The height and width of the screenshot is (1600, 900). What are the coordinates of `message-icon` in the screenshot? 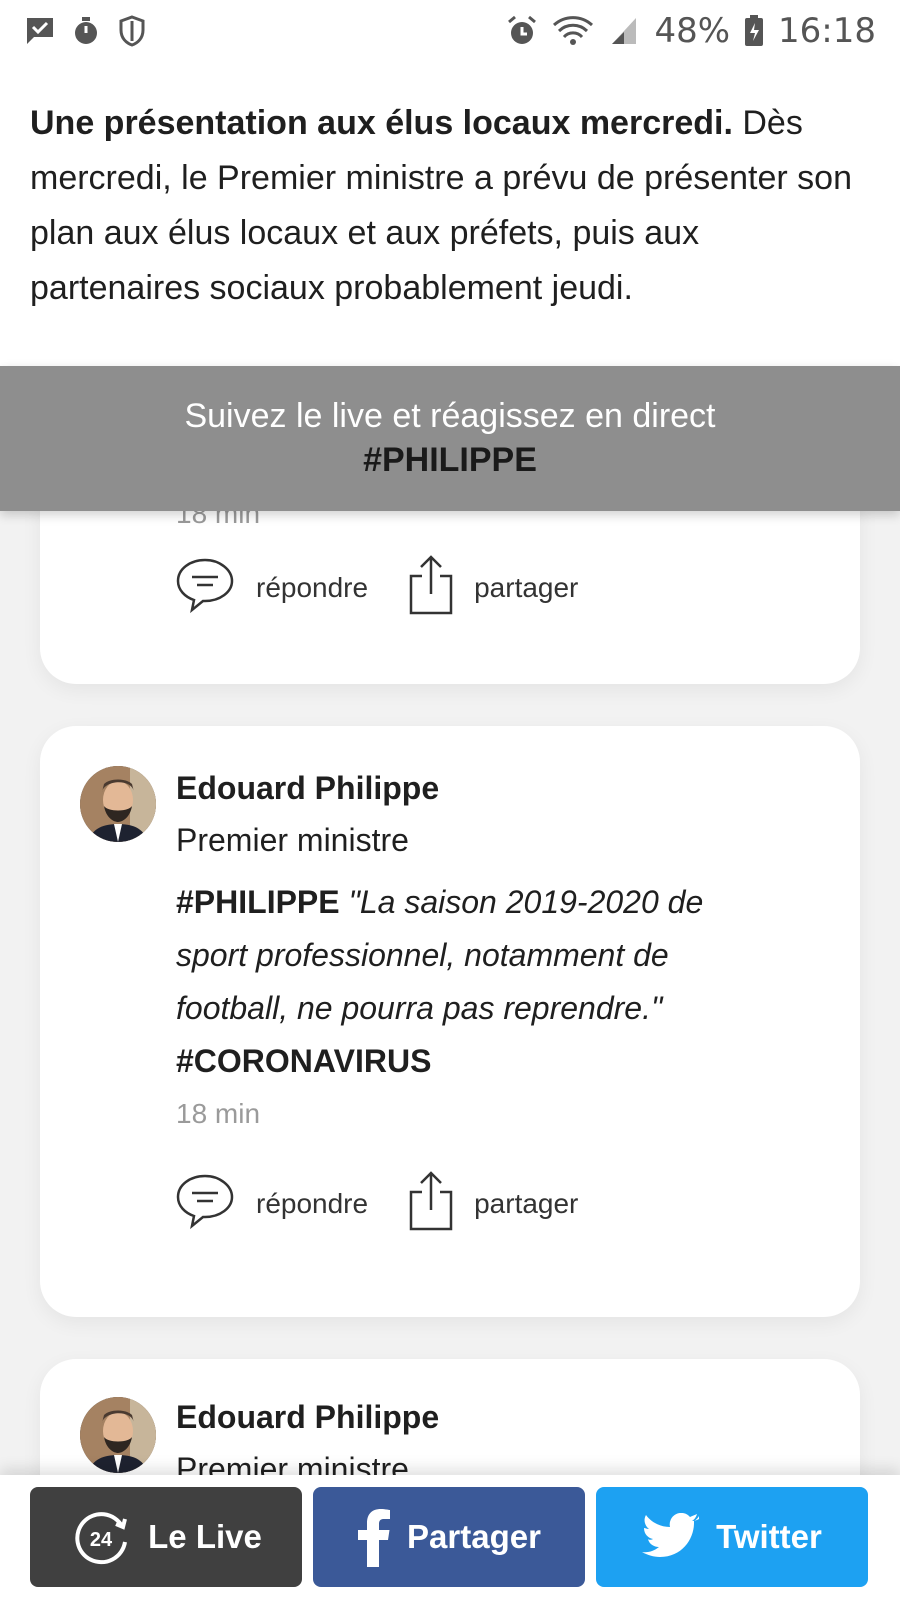 It's located at (40, 31).